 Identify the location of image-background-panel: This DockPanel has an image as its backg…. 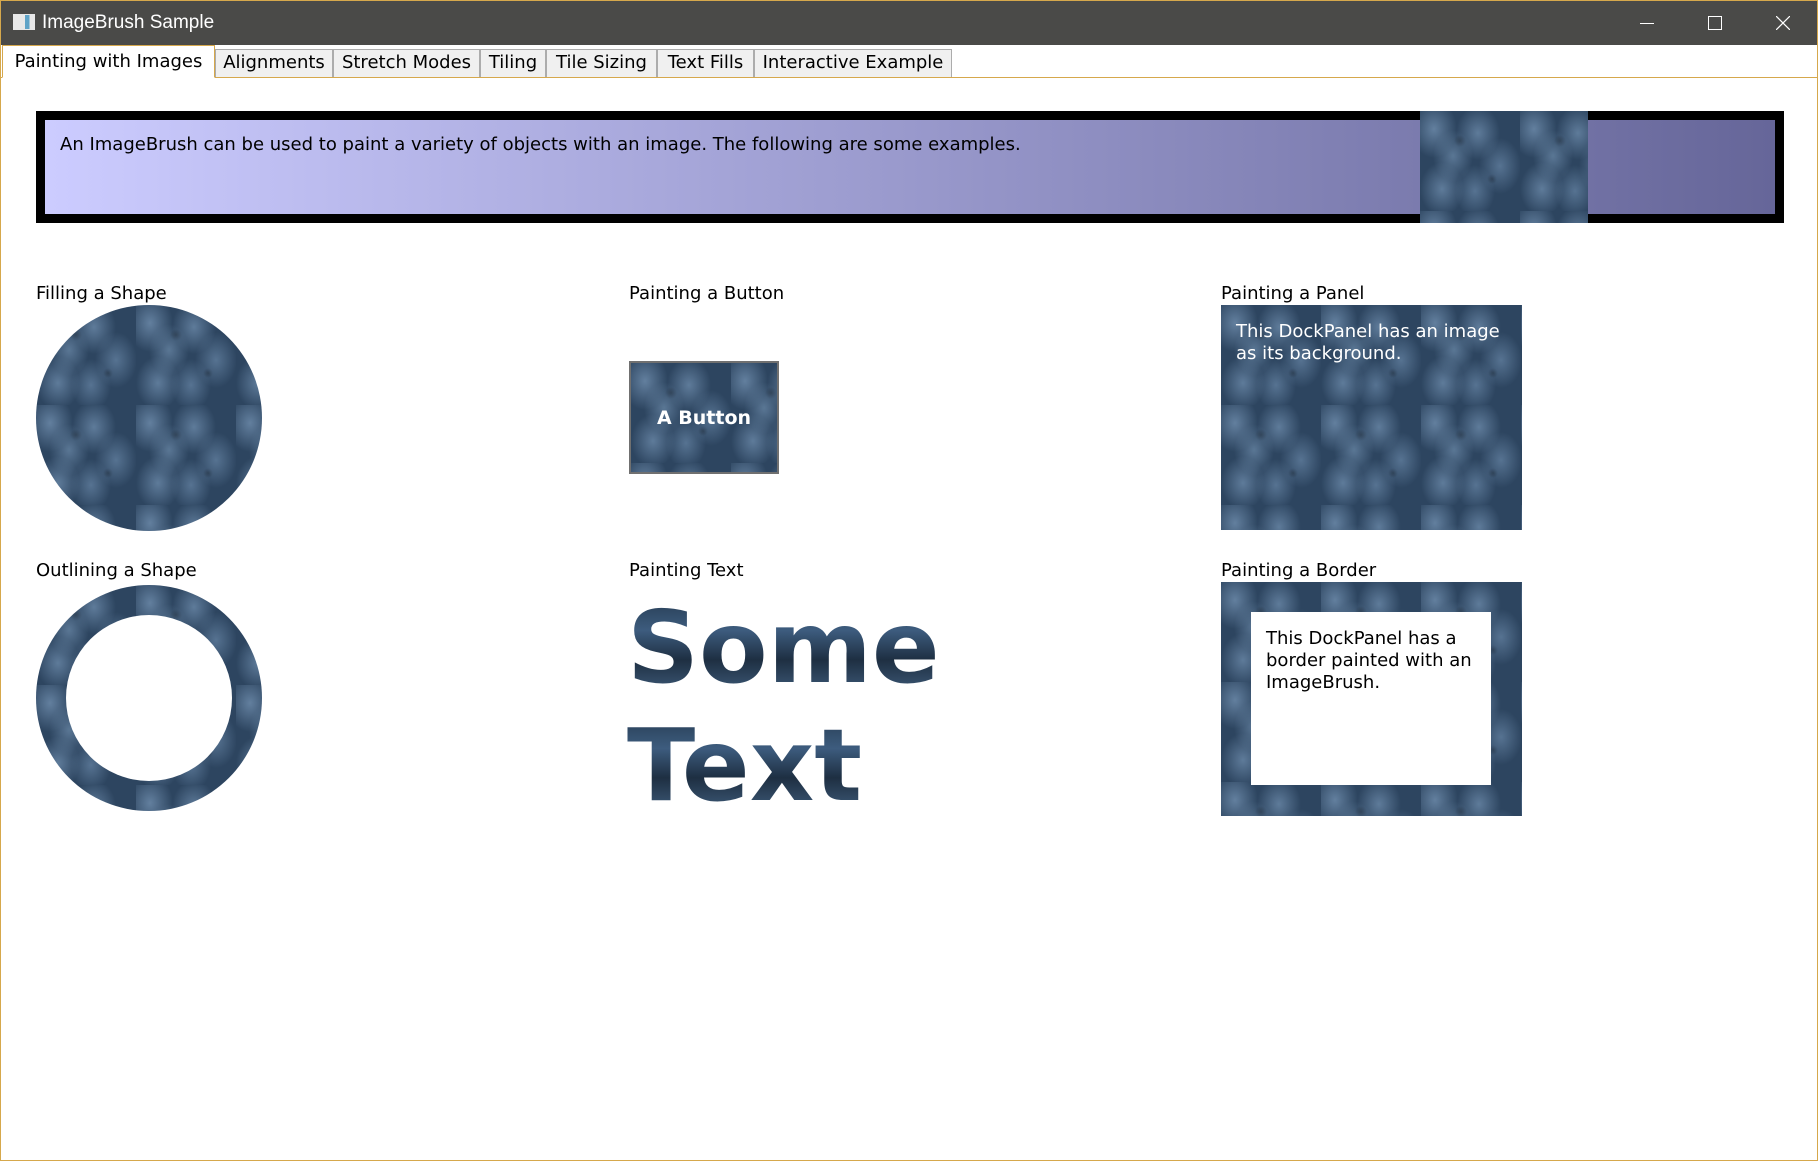
(1371, 417).